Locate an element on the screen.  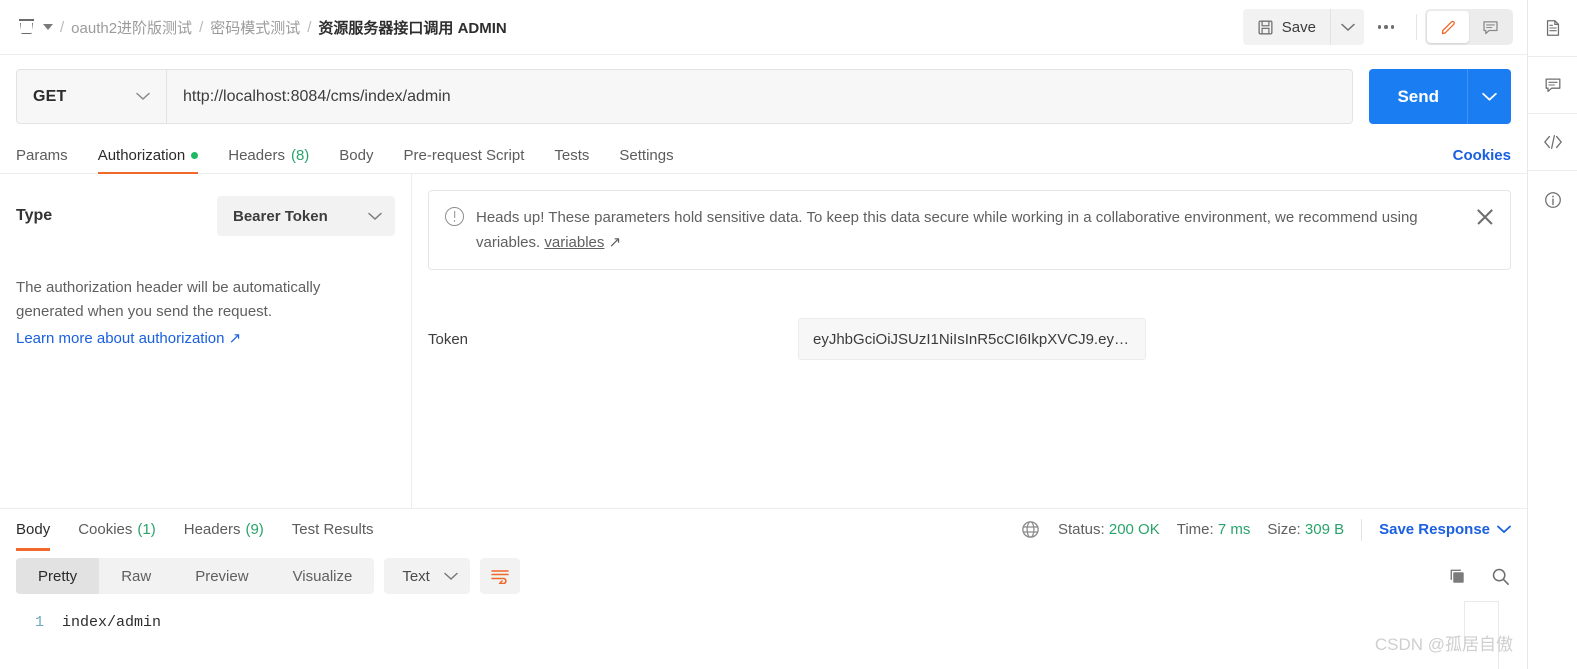
format-select: Text is located at coordinates (427, 576).